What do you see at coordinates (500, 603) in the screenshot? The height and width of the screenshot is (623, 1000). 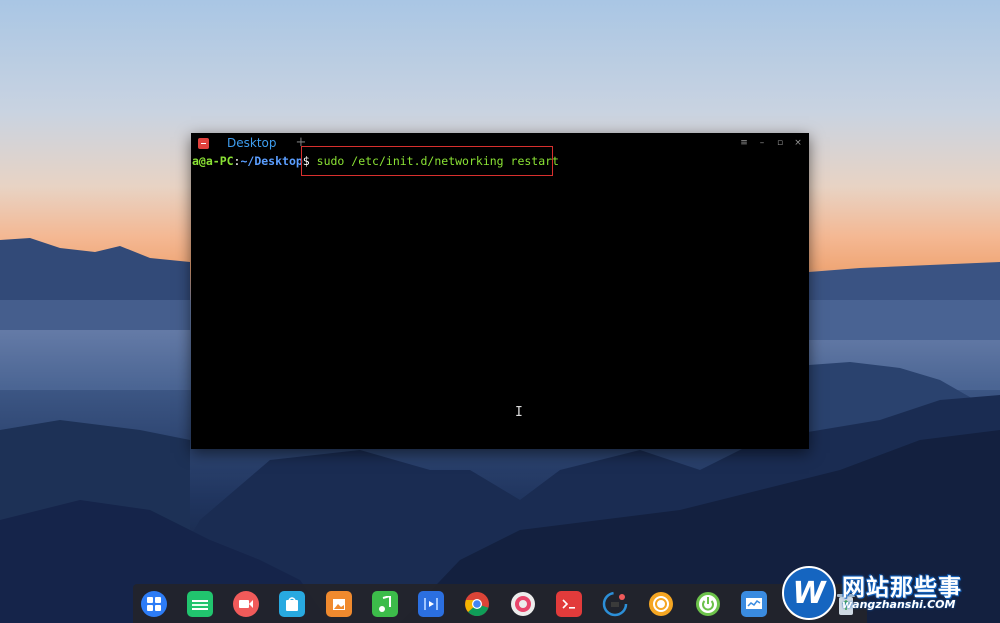 I see `dock` at bounding box center [500, 603].